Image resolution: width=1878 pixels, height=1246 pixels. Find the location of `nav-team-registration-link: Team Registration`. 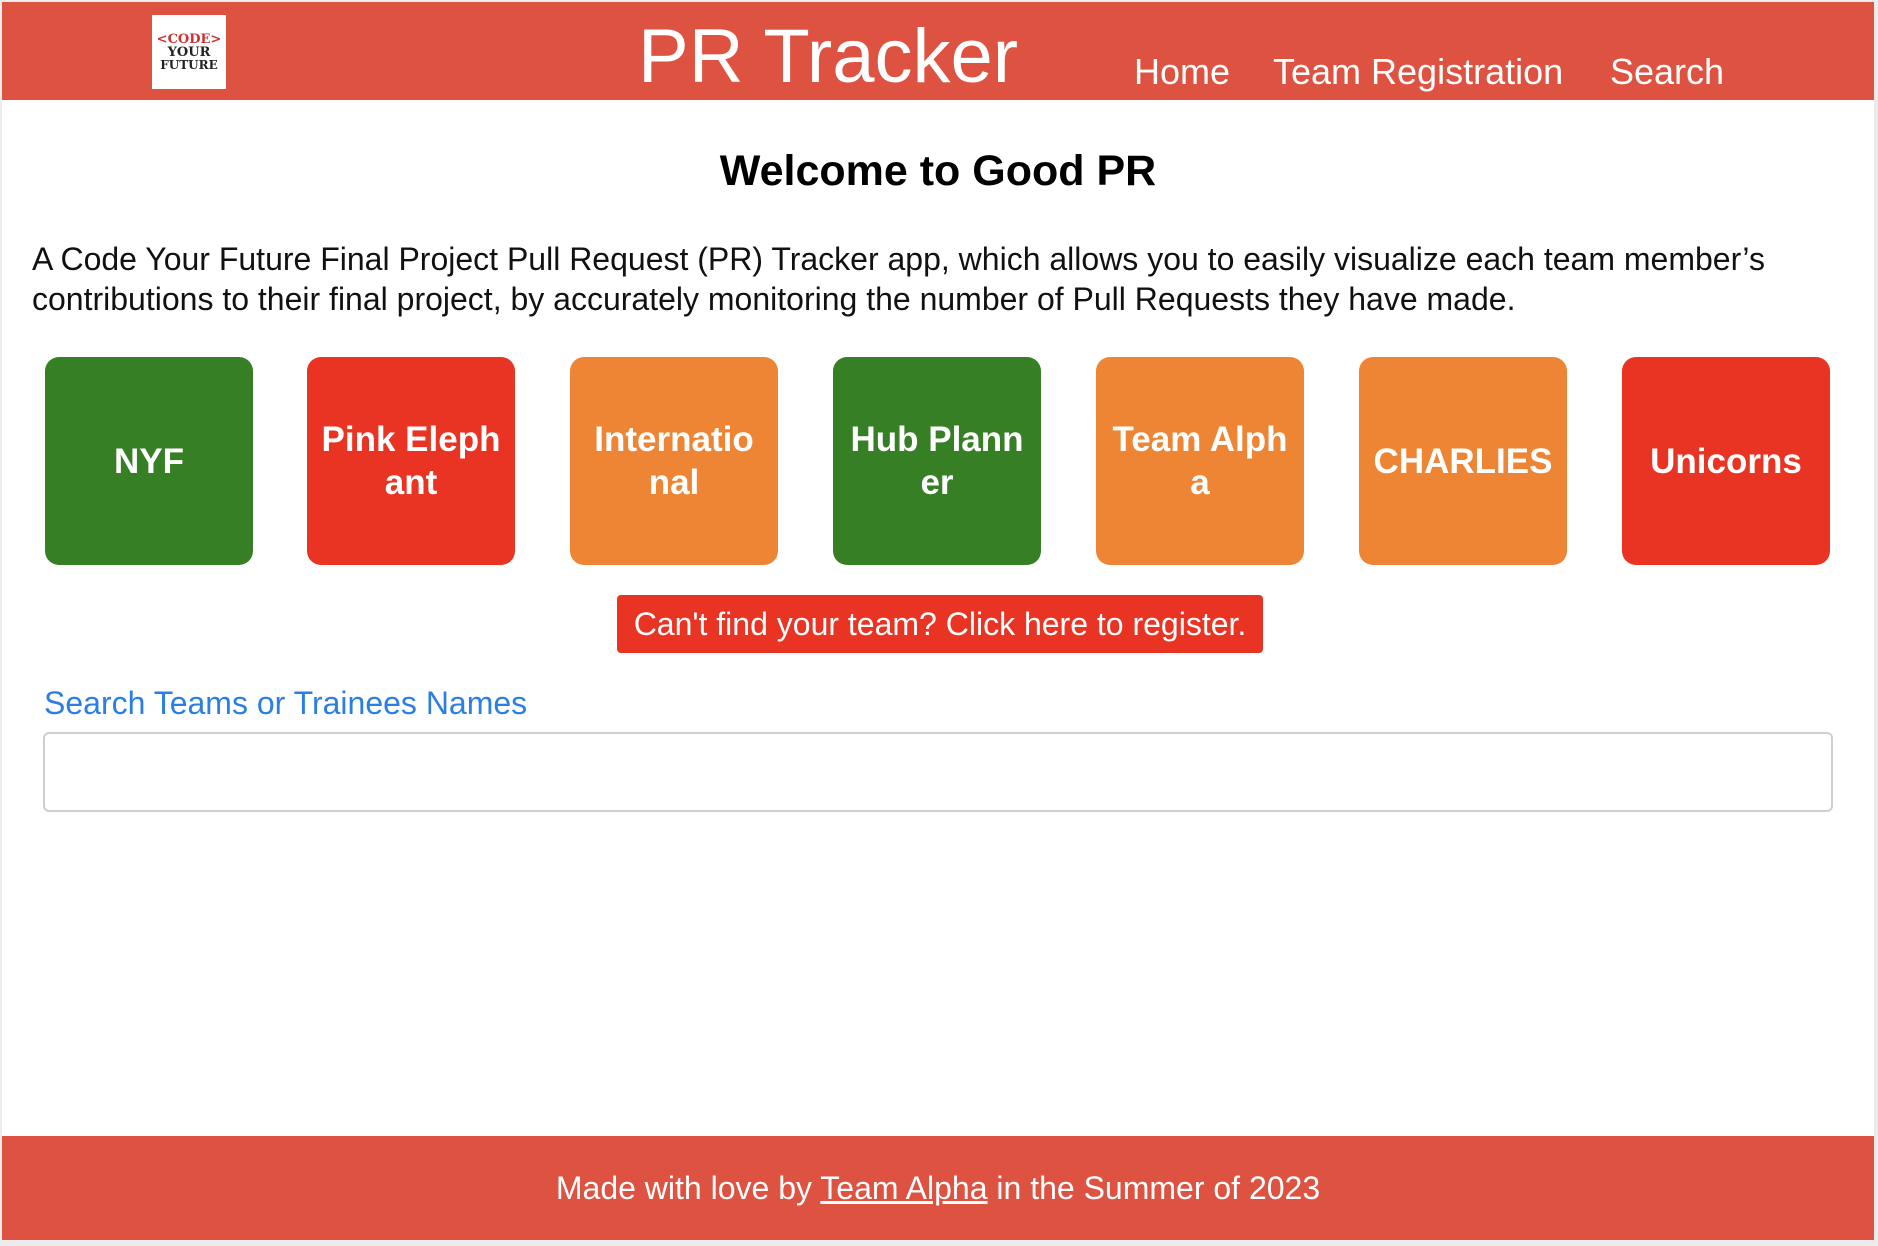

nav-team-registration-link: Team Registration is located at coordinates (1418, 72).